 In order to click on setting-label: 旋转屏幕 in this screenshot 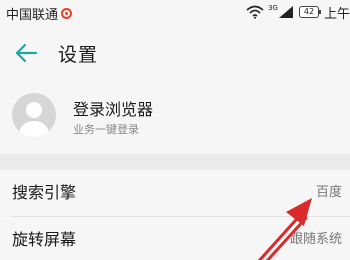, I will do `click(44, 239)`.